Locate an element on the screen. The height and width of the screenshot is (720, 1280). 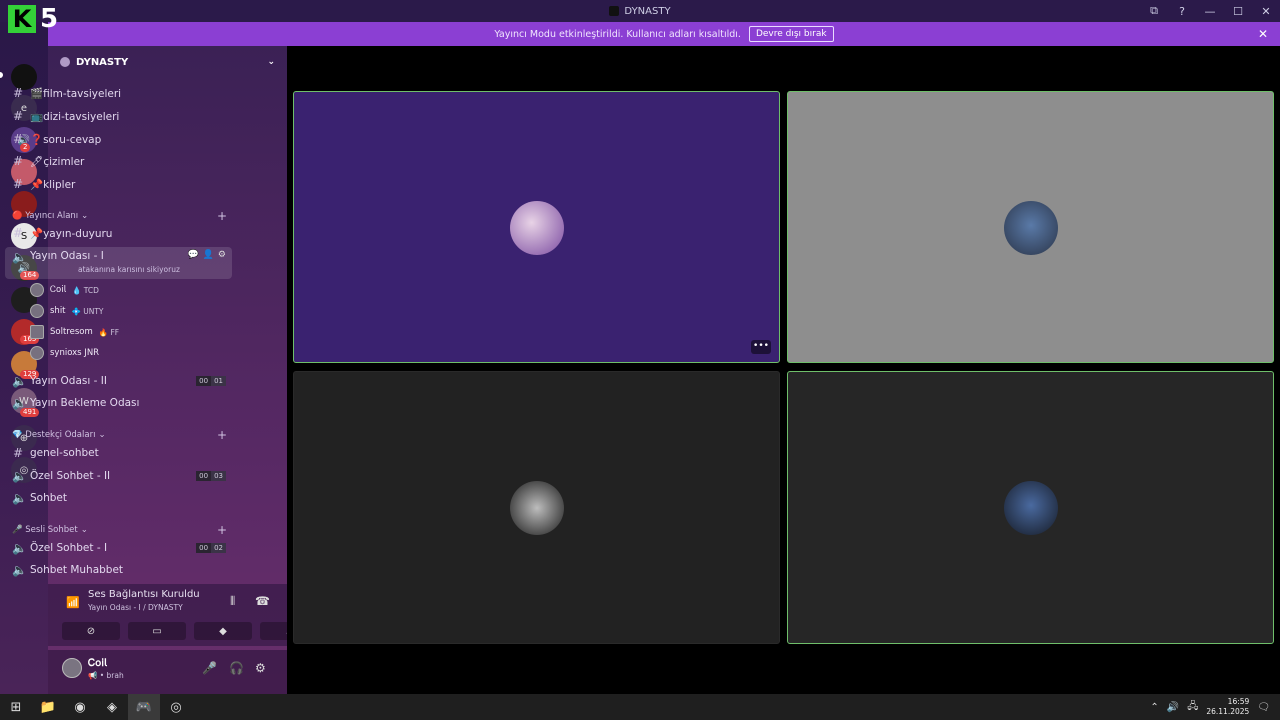
invite-icon: 👤 is located at coordinates (208, 255).